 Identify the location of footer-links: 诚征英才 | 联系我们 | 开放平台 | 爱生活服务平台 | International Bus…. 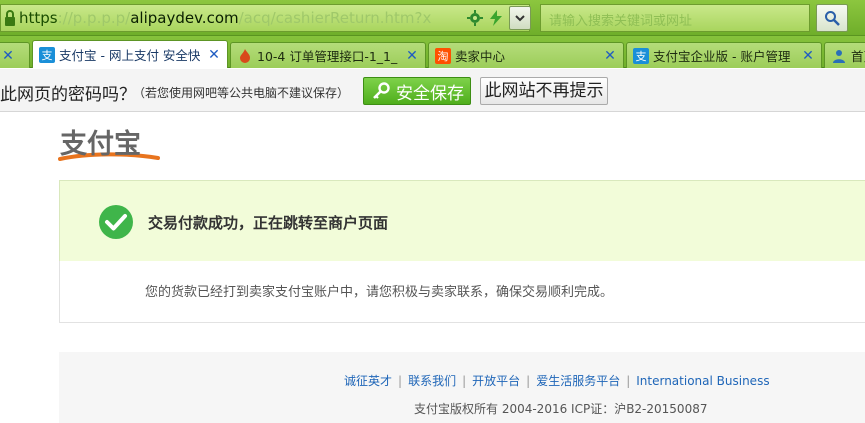
(557, 380).